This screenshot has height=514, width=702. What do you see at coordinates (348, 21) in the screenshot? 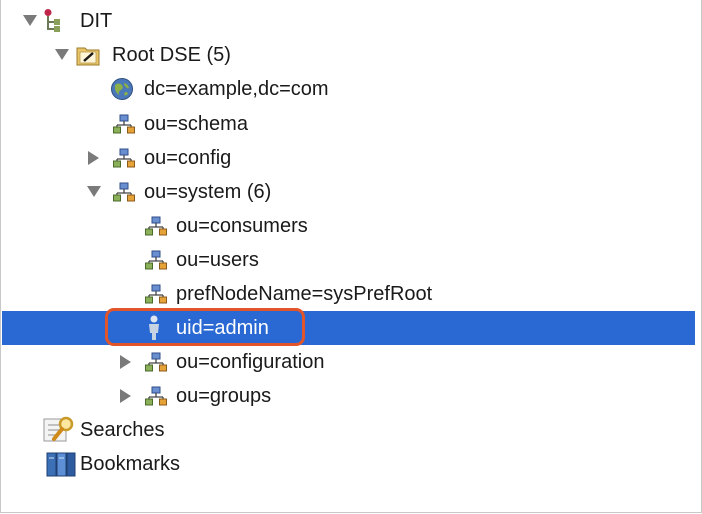
I see `tree-item-dit: DIT` at bounding box center [348, 21].